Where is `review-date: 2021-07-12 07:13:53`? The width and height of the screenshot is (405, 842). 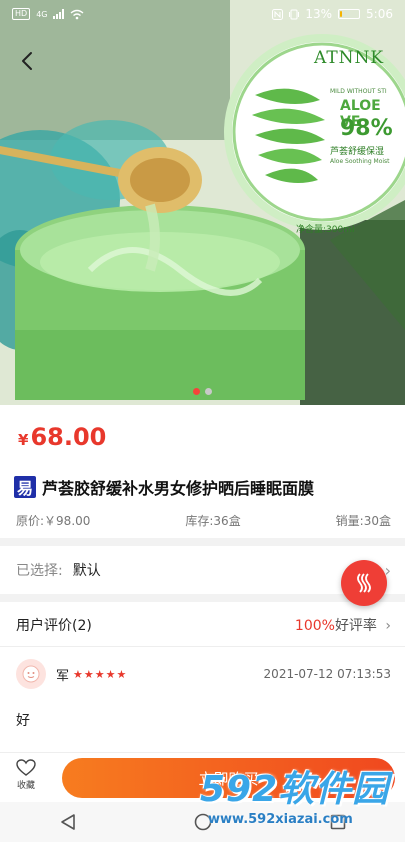
review-date: 2021-07-12 07:13:53 is located at coordinates (327, 674).